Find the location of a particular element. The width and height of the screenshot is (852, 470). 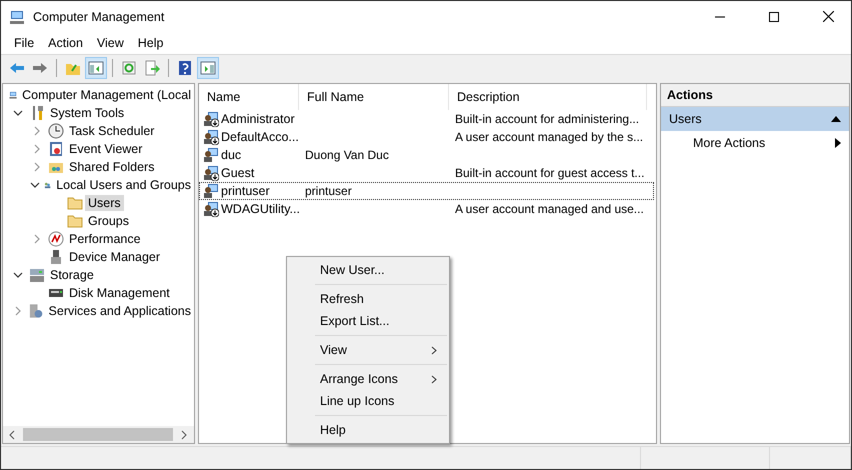

tree-item: Local Users and Groups is located at coordinates (123, 185).